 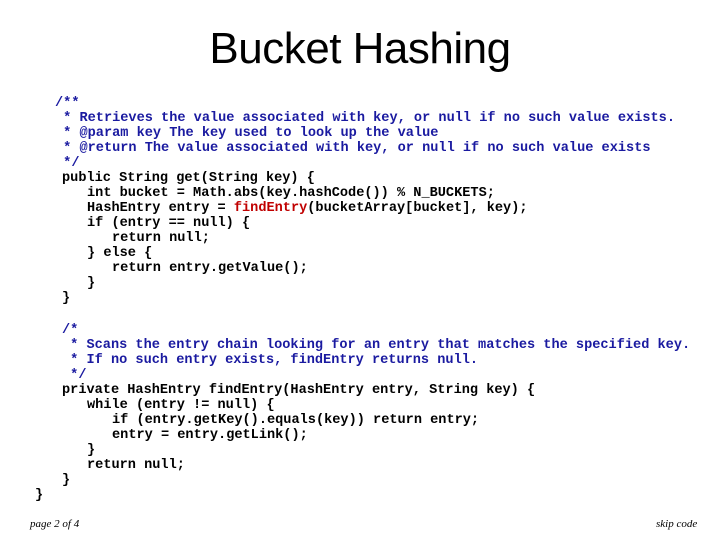 What do you see at coordinates (417, 208) in the screenshot?
I see `code-text: (bucketArray[bucket], key);` at bounding box center [417, 208].